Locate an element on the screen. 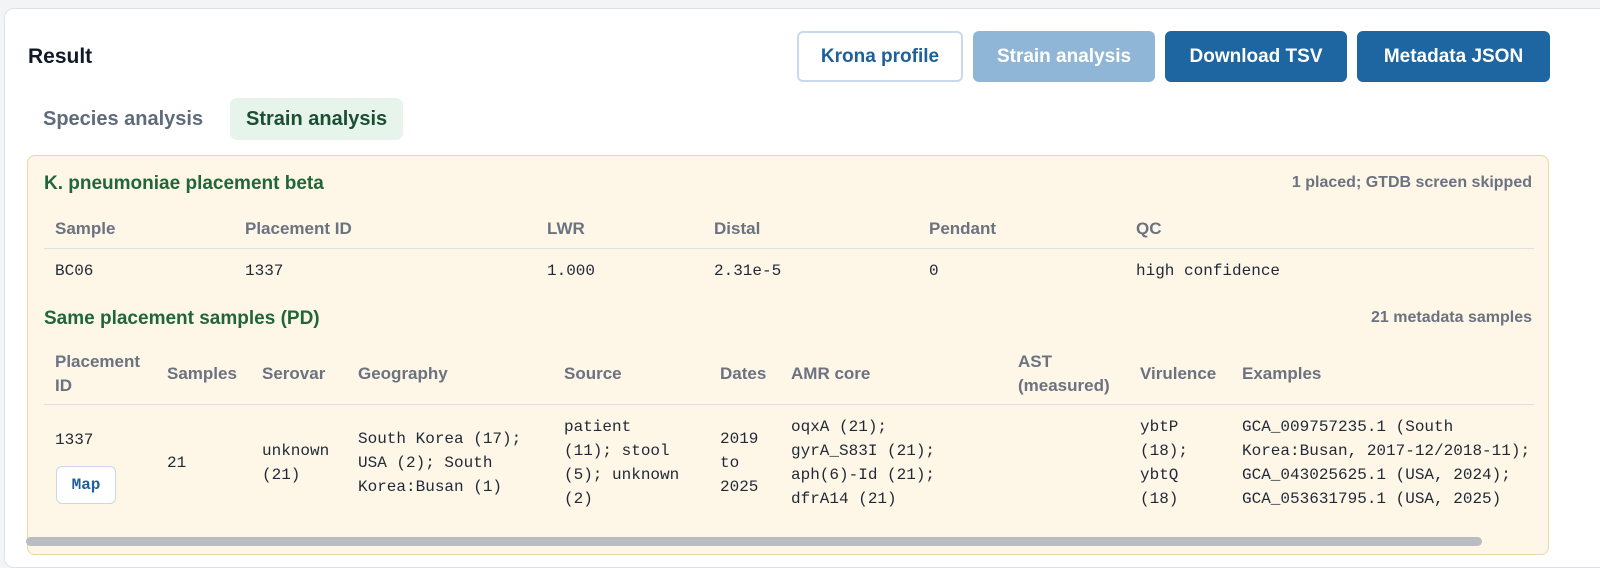 The image size is (1600, 568). column-header-serovar: Serovar is located at coordinates (294, 373).